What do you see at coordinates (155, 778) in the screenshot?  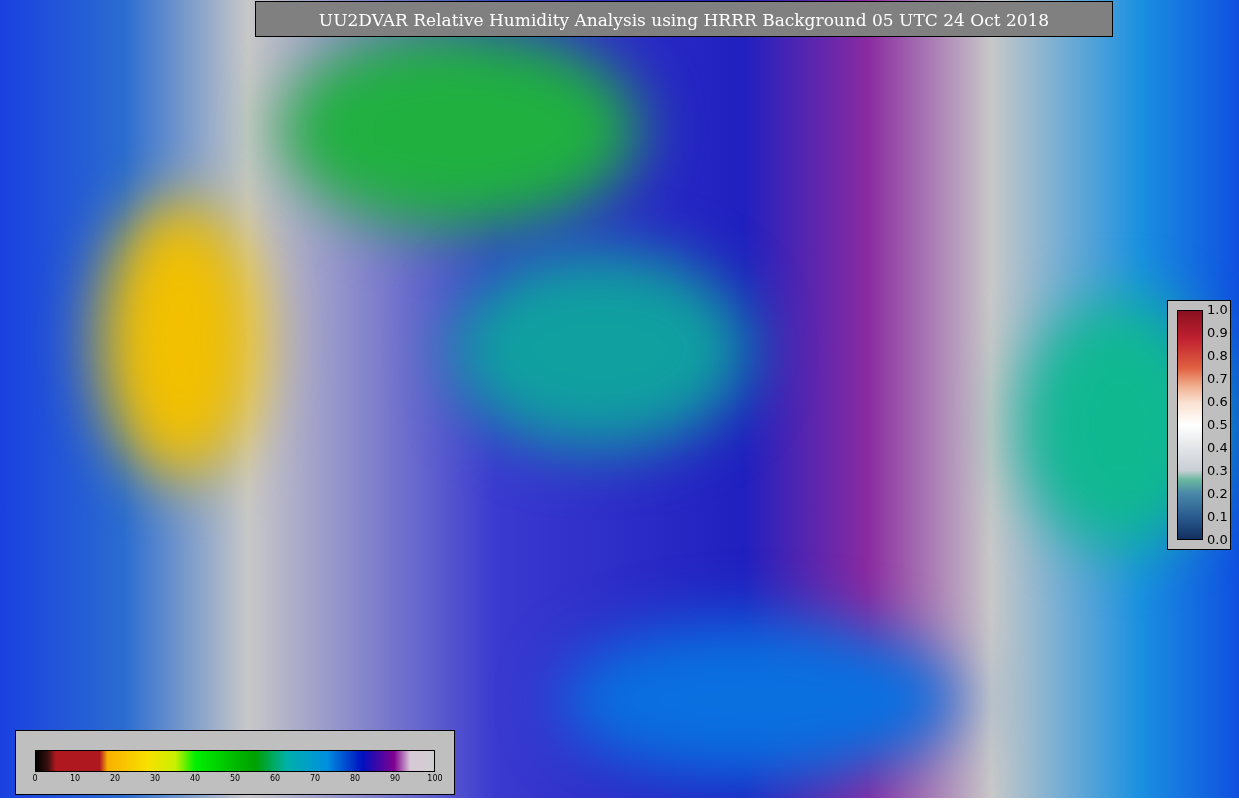 I see `tick-label: 30` at bounding box center [155, 778].